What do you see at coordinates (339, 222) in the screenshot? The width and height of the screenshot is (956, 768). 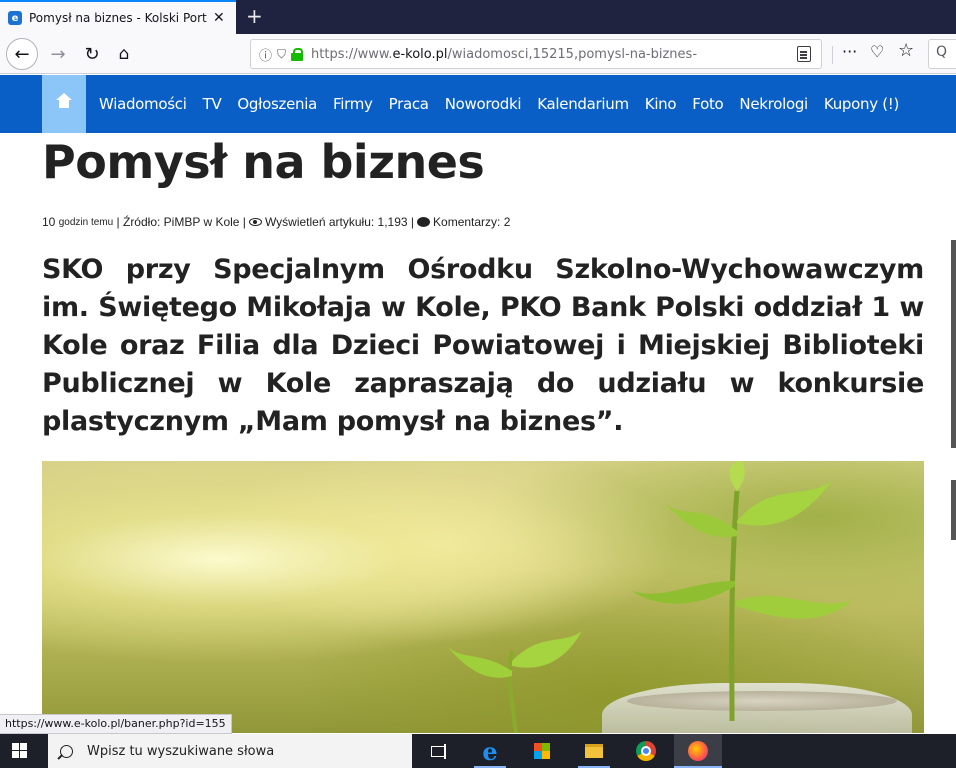 I see `view-count: Wyświetleń artykułu: 1,193 |` at bounding box center [339, 222].